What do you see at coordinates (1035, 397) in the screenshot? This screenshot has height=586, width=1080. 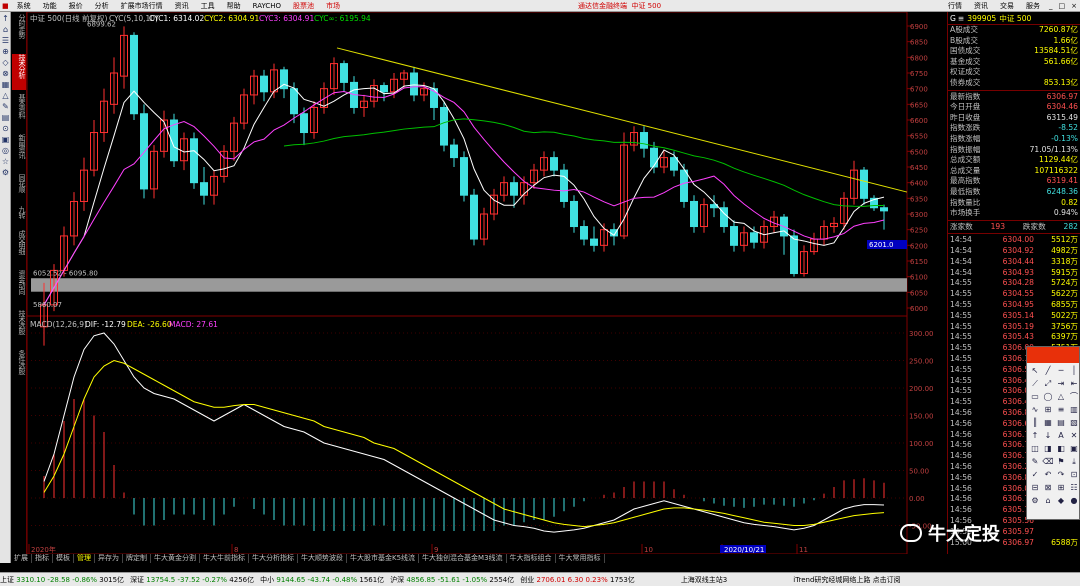 I see `draw-tool-icon-8: ▭` at bounding box center [1035, 397].